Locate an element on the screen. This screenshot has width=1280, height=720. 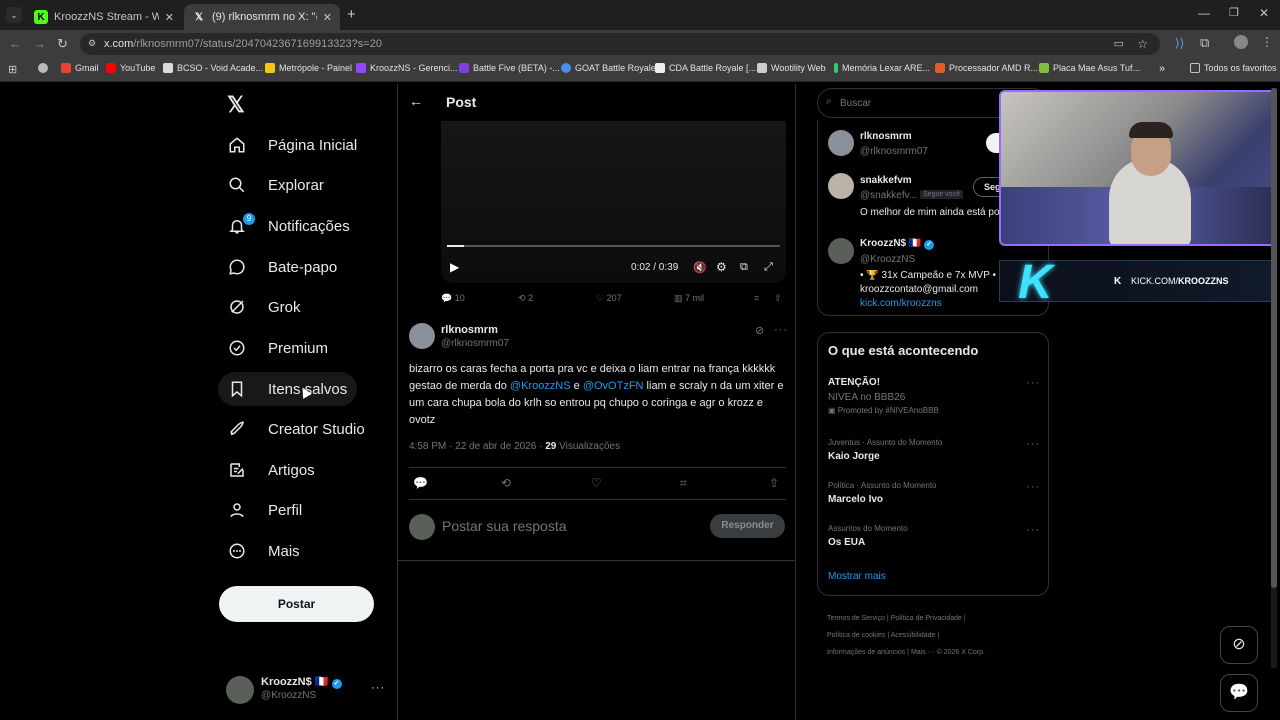
repost-count-button: ⟲ 2 is located at coordinates (525, 298).